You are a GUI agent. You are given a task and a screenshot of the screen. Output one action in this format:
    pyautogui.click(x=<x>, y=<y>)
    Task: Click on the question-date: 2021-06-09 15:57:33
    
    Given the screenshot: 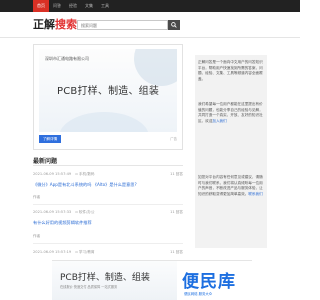 What is the action you would take?
    pyautogui.click(x=52, y=212)
    